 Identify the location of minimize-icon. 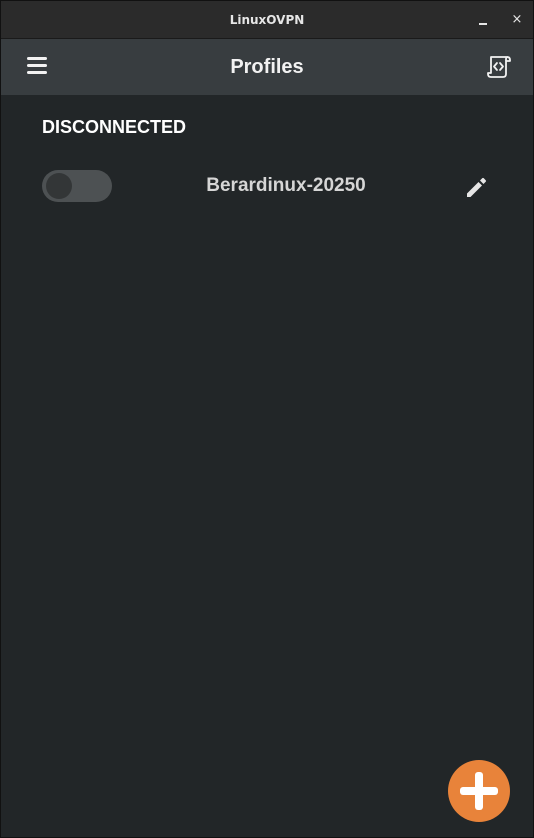
(483, 24).